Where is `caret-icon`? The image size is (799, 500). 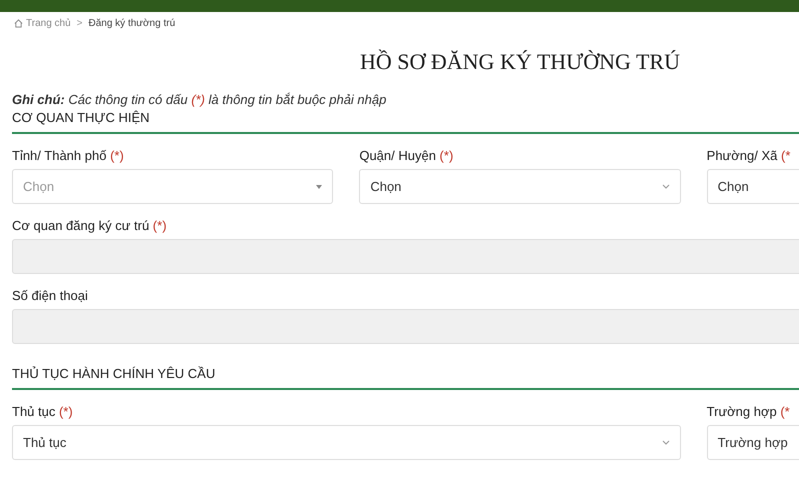 caret-icon is located at coordinates (319, 186).